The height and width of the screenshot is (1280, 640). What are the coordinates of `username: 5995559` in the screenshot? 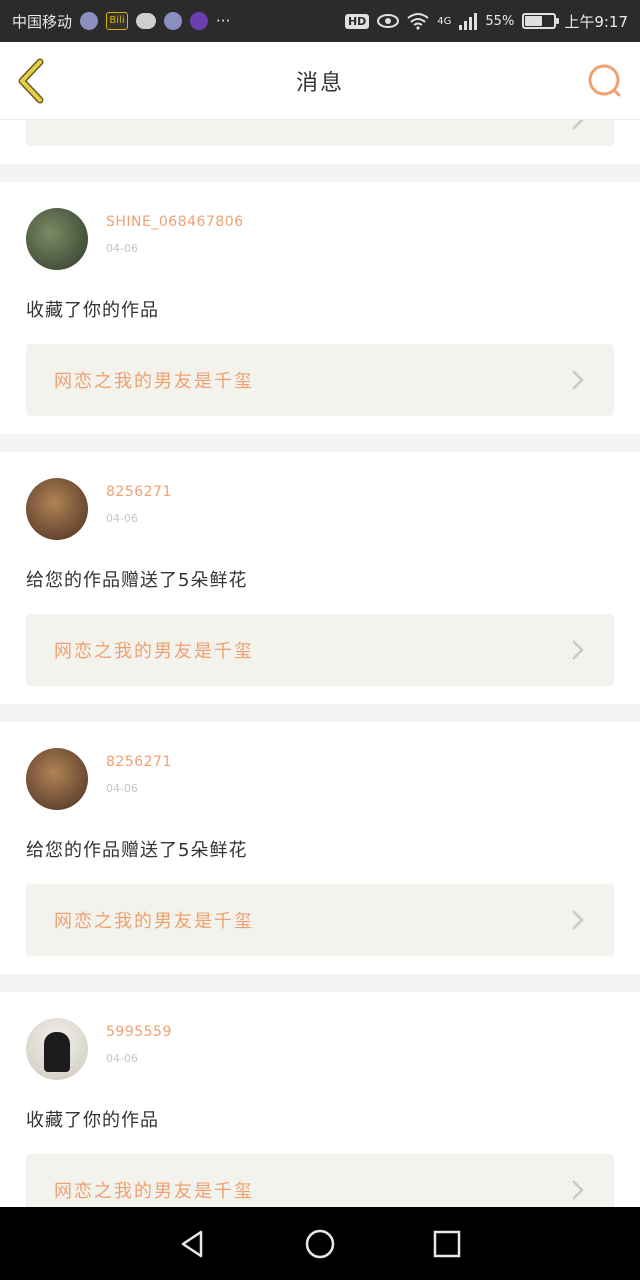 It's located at (139, 1032).